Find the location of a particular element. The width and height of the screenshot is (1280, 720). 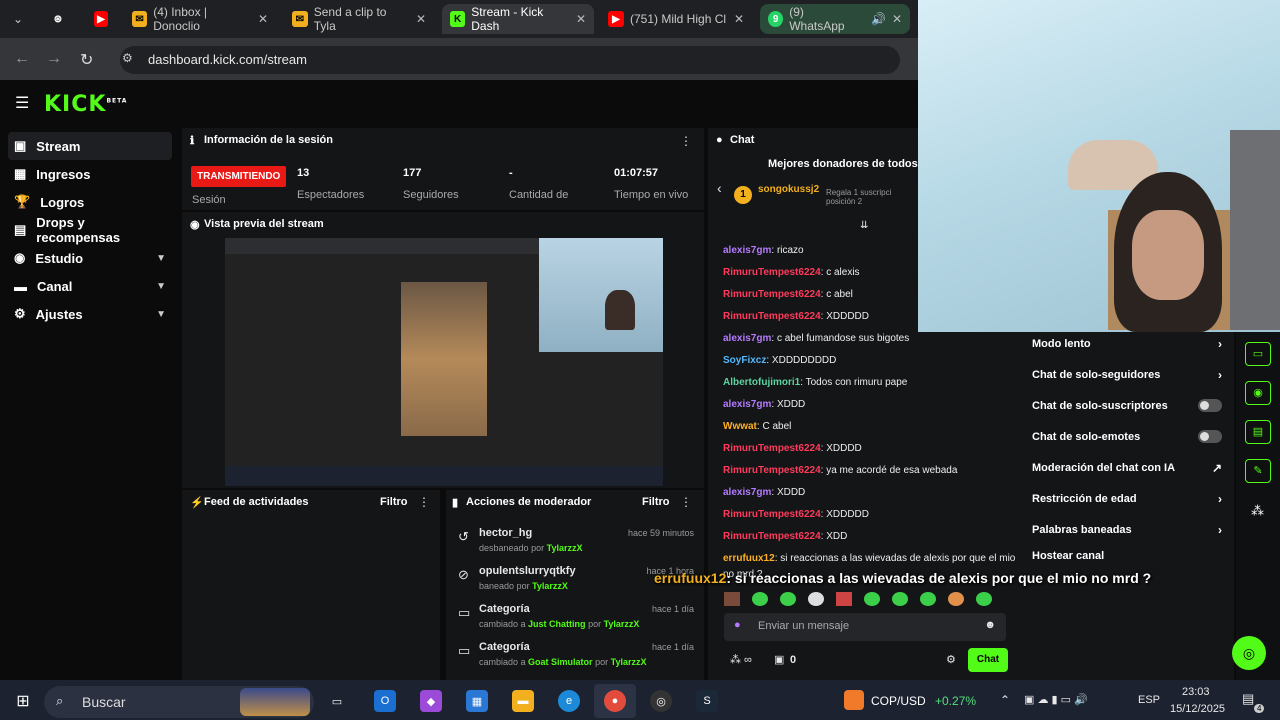

mod-action-target: opulentslurryqtkfy is located at coordinates (527, 571).